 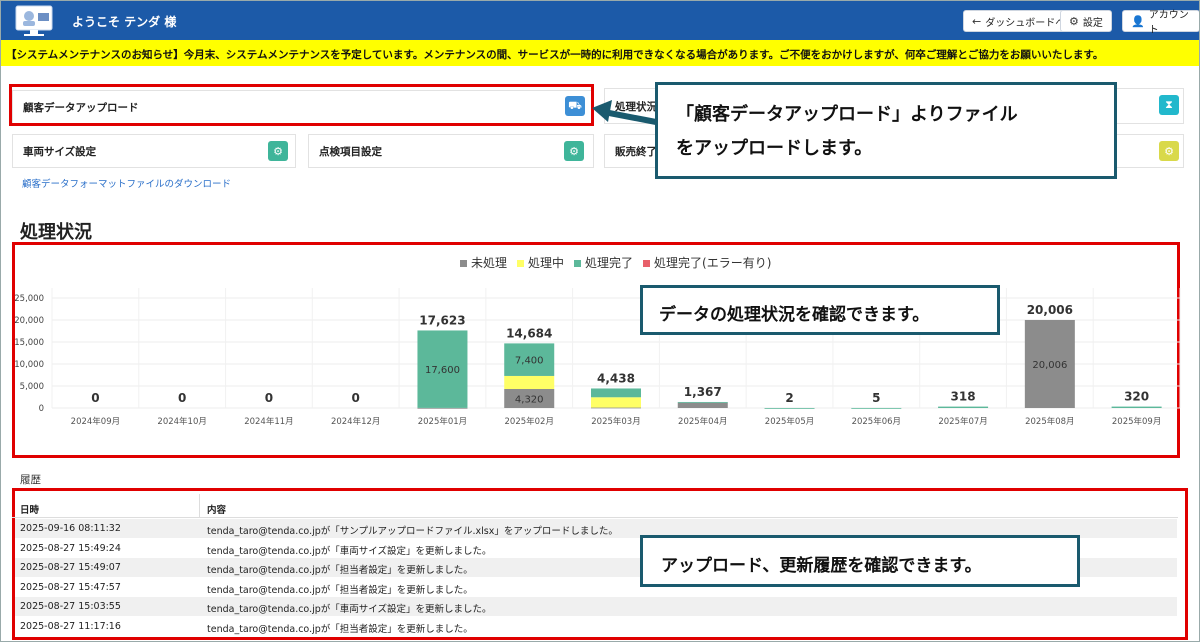 What do you see at coordinates (860, 561) in the screenshot?
I see `history-callout: アップロード、更新履歴を確認できます。` at bounding box center [860, 561].